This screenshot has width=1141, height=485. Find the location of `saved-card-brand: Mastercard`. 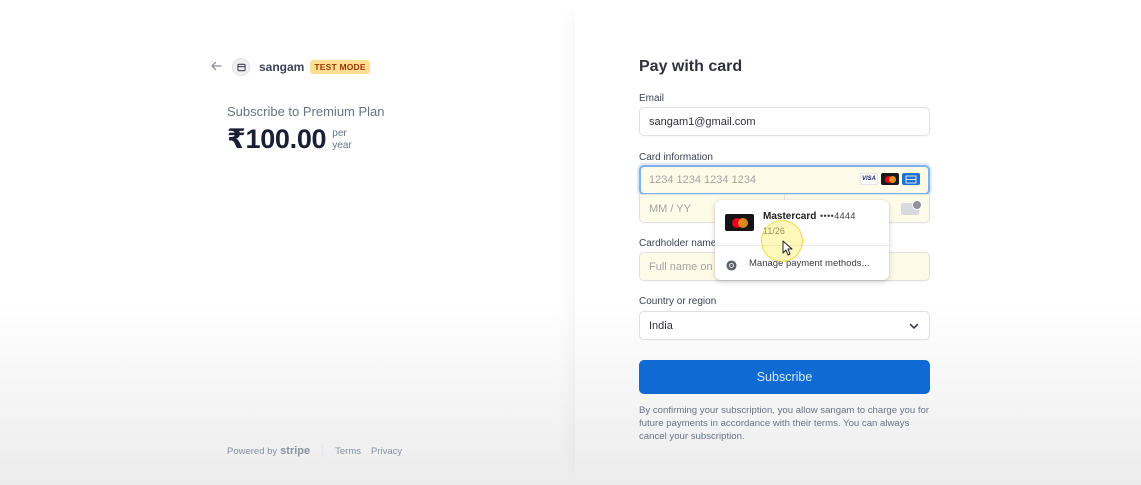

saved-card-brand: Mastercard is located at coordinates (790, 216).